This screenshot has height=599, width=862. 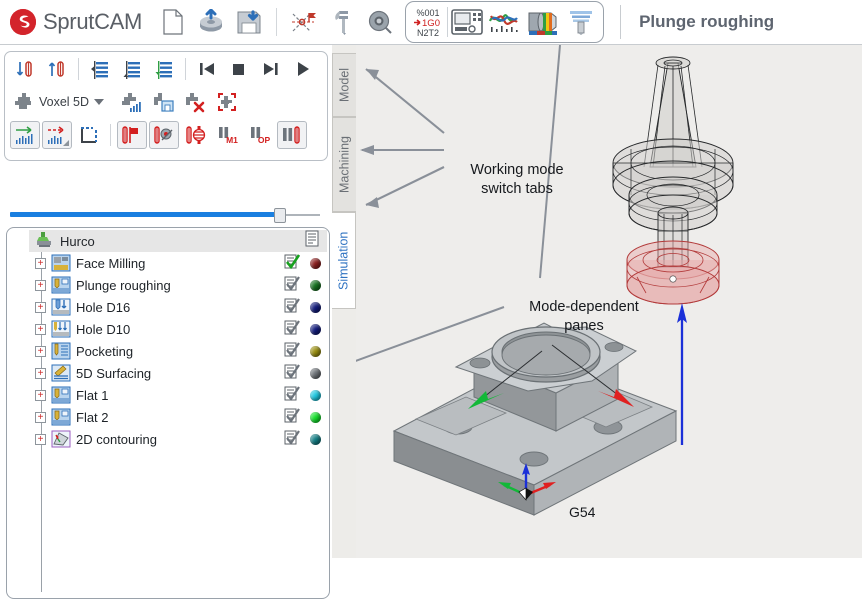 What do you see at coordinates (132, 69) in the screenshot?
I see `goto-next-block-icon` at bounding box center [132, 69].